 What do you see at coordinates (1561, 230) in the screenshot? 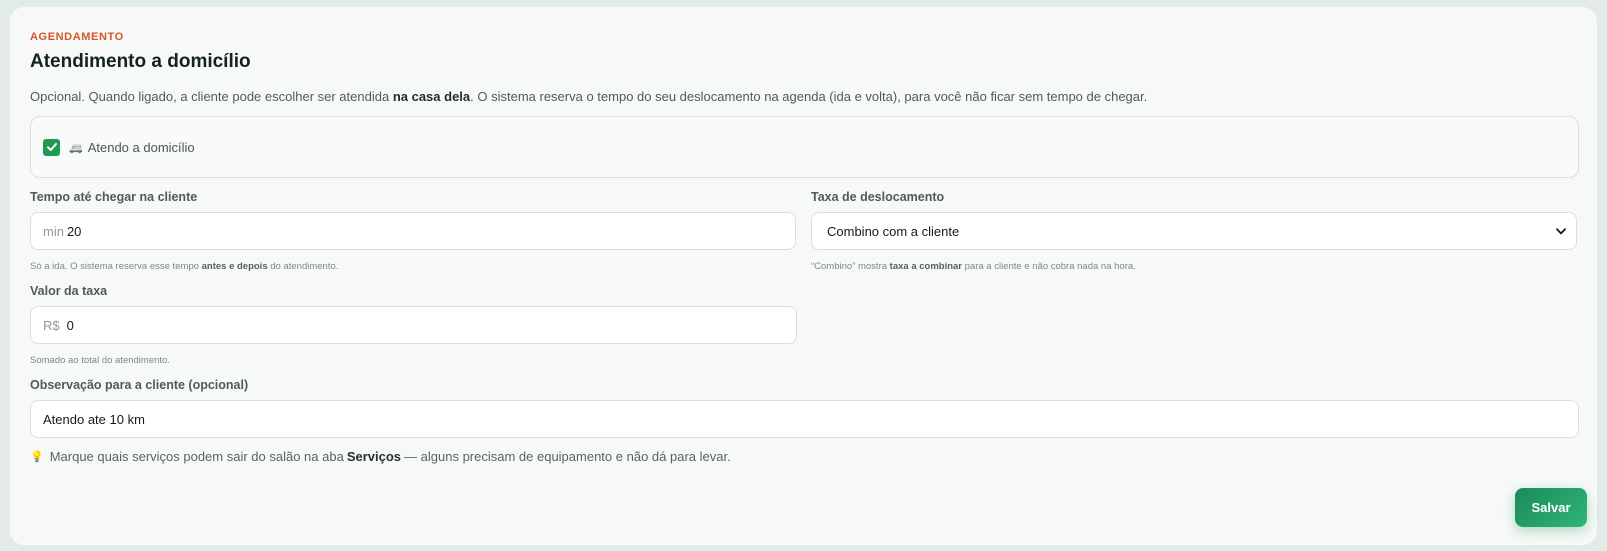
I see `chevron-down-icon` at bounding box center [1561, 230].